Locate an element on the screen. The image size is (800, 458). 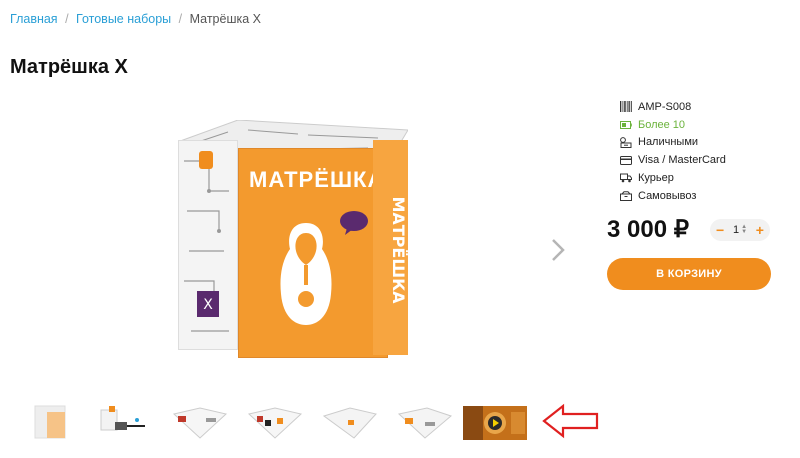
info-card-text: Visa / MasterCard is located at coordinates (682, 160).